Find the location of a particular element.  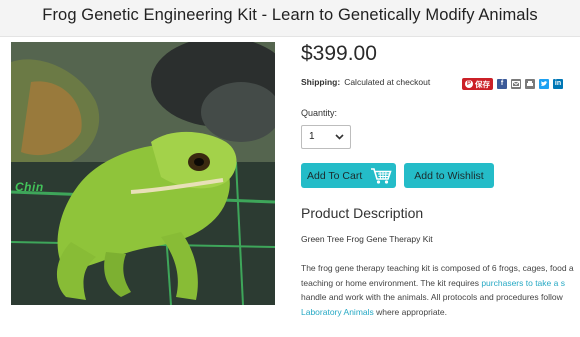

description-line-4: Laboratory Animals where appropriate. is located at coordinates (440, 312).